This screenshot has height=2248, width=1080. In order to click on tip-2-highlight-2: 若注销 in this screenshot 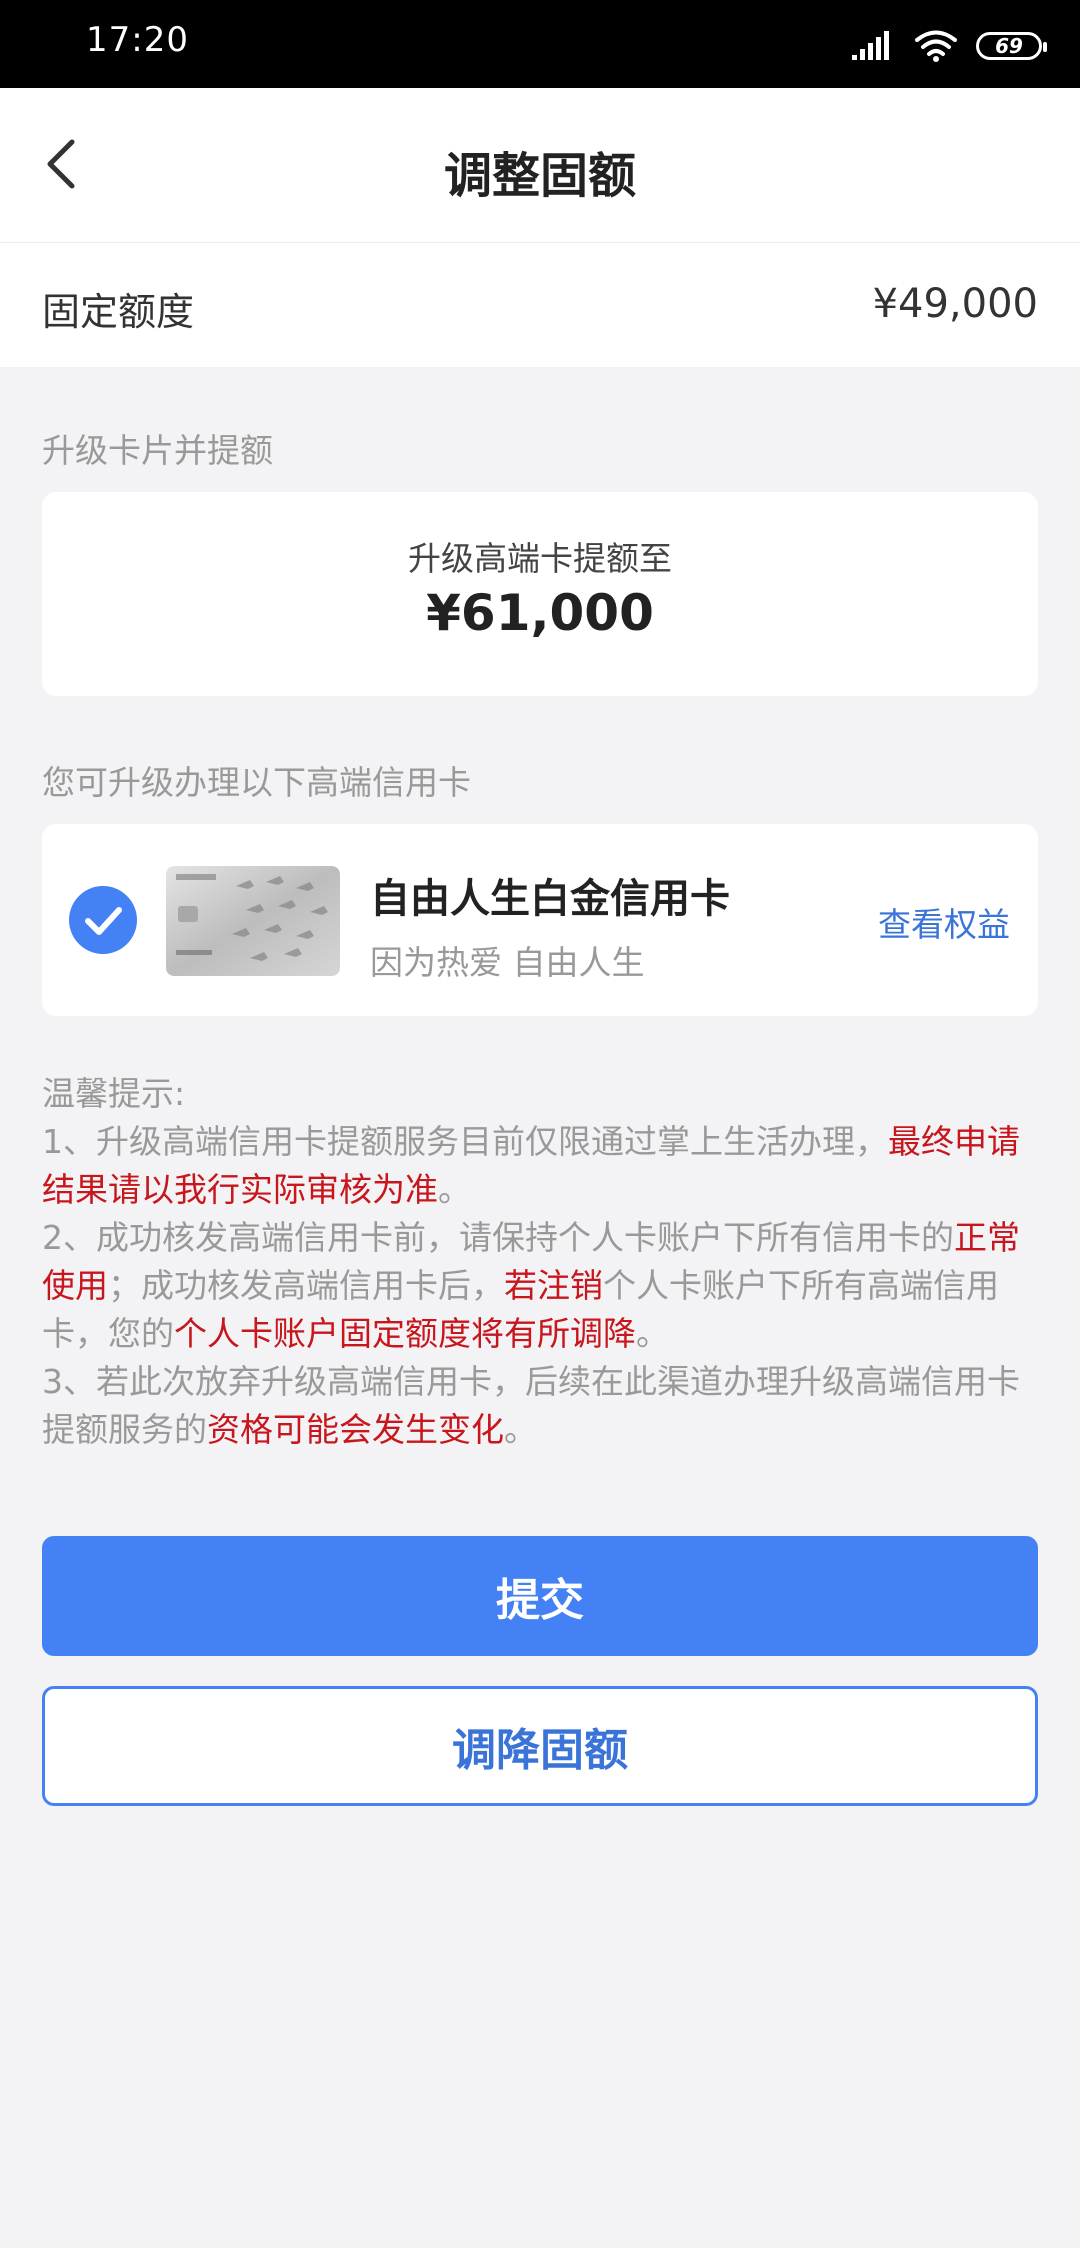, I will do `click(553, 1285)`.